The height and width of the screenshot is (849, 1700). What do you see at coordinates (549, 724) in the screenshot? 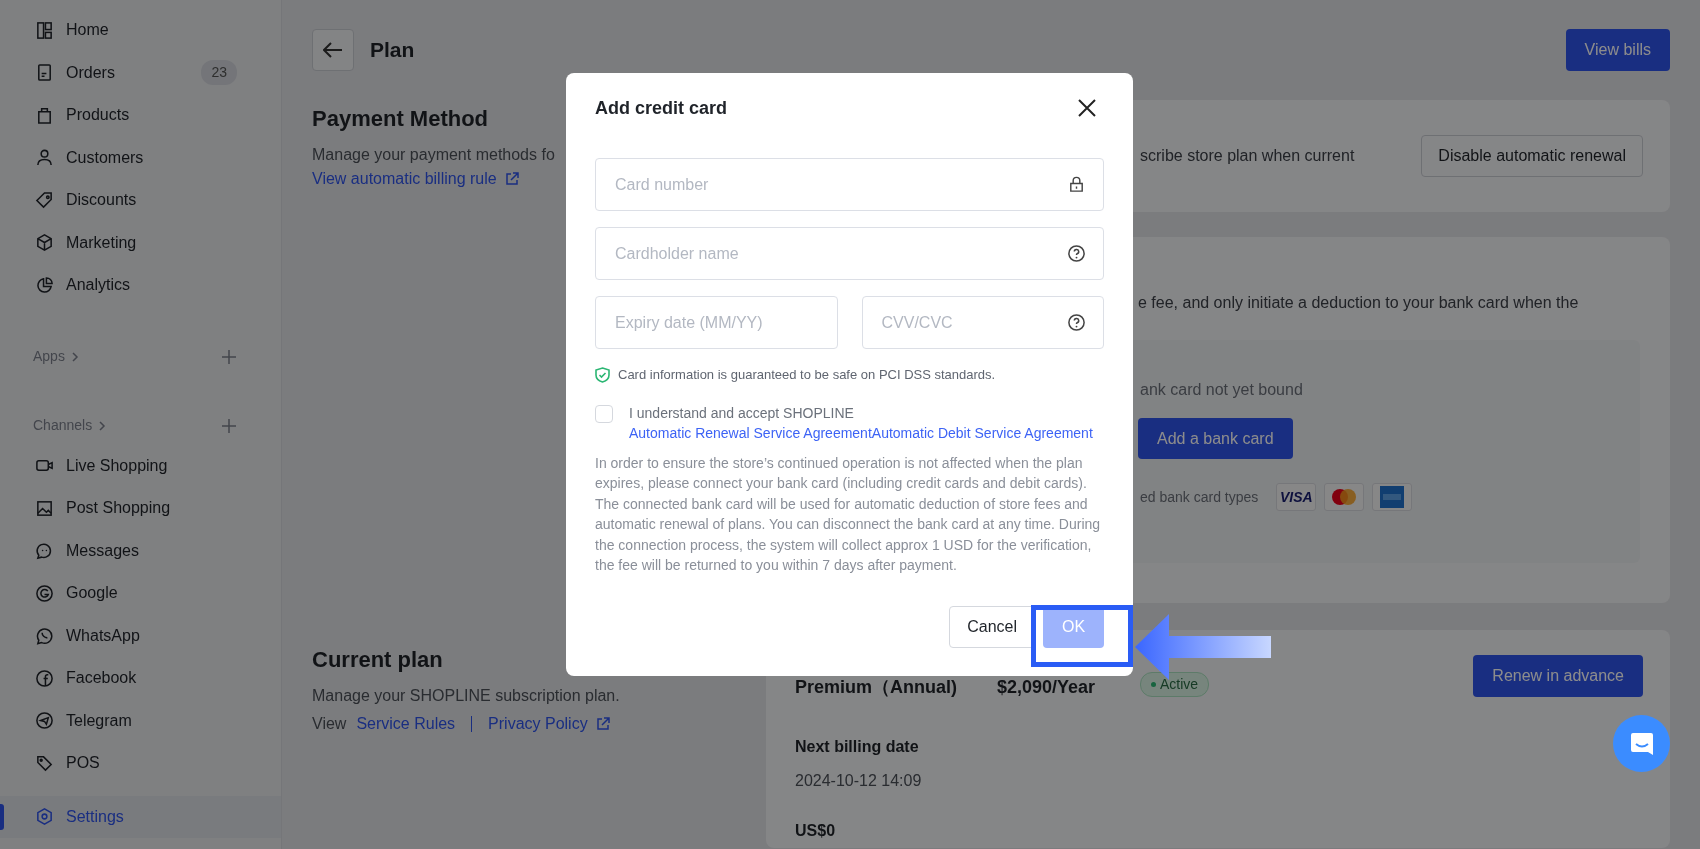
I see `privacy-policy-link: Privacy Policy` at bounding box center [549, 724].